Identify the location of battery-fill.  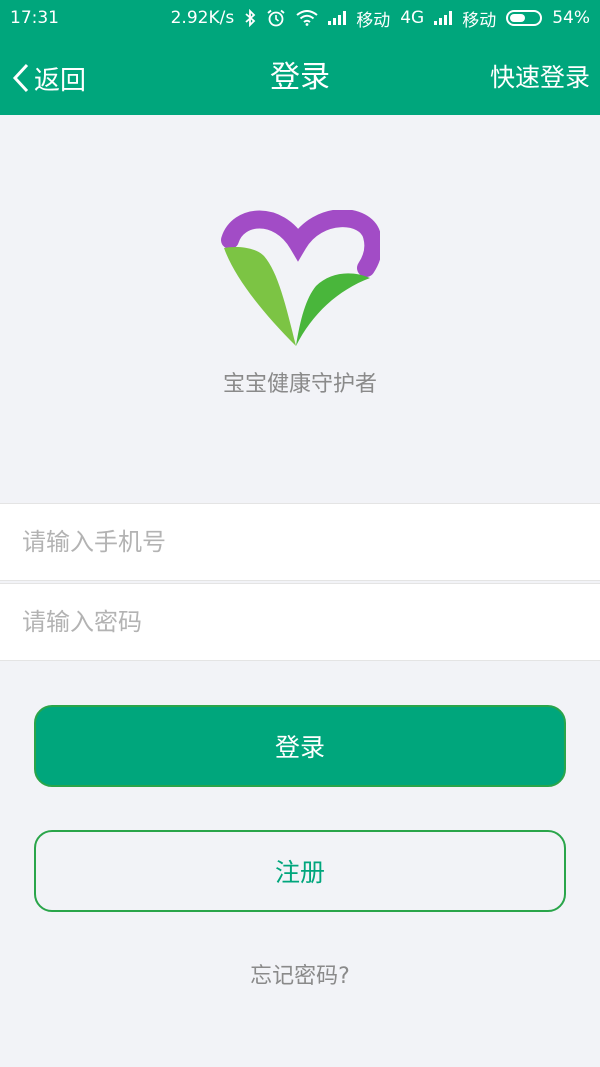
(518, 18).